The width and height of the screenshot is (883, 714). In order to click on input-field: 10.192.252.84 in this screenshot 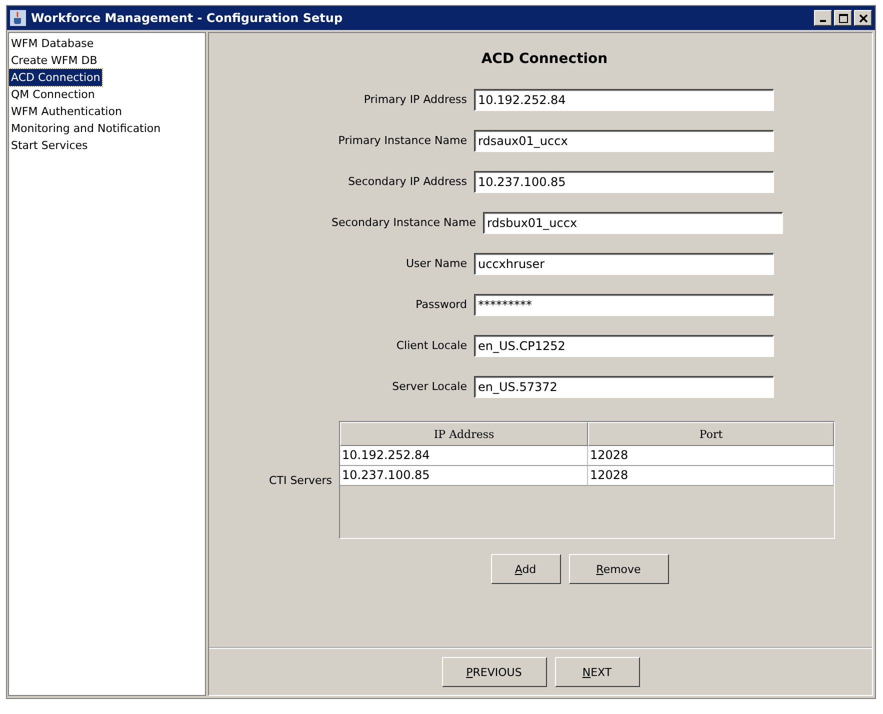, I will do `click(624, 99)`.